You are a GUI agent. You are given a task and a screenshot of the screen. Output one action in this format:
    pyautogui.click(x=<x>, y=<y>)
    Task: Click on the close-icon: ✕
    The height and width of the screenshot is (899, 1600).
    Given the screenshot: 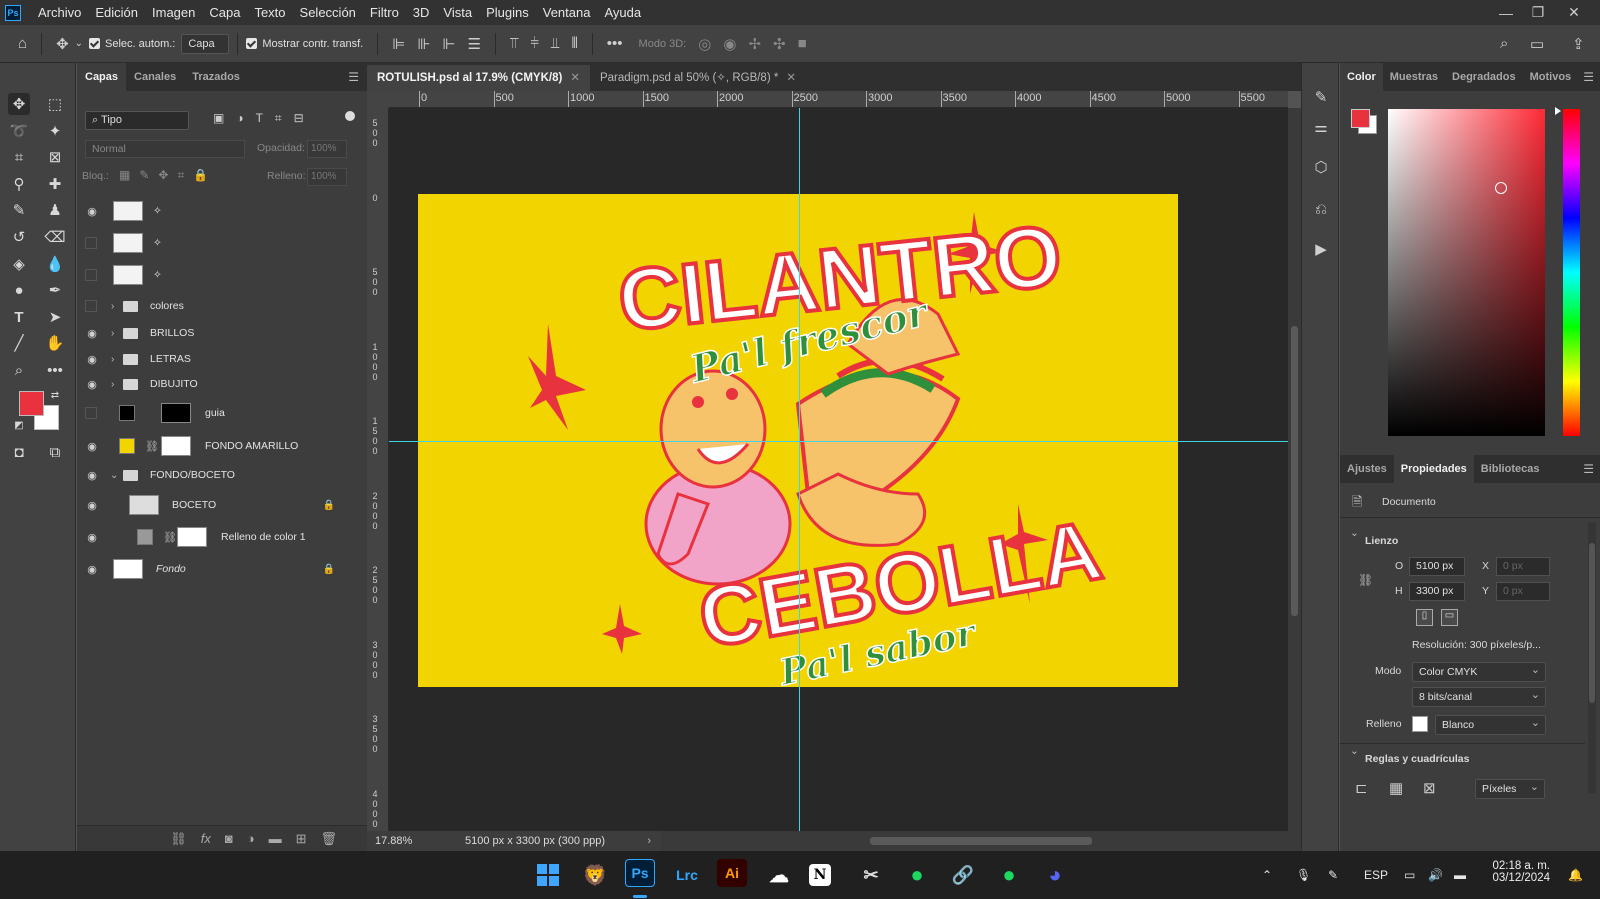 What is the action you would take?
    pyautogui.click(x=1574, y=12)
    